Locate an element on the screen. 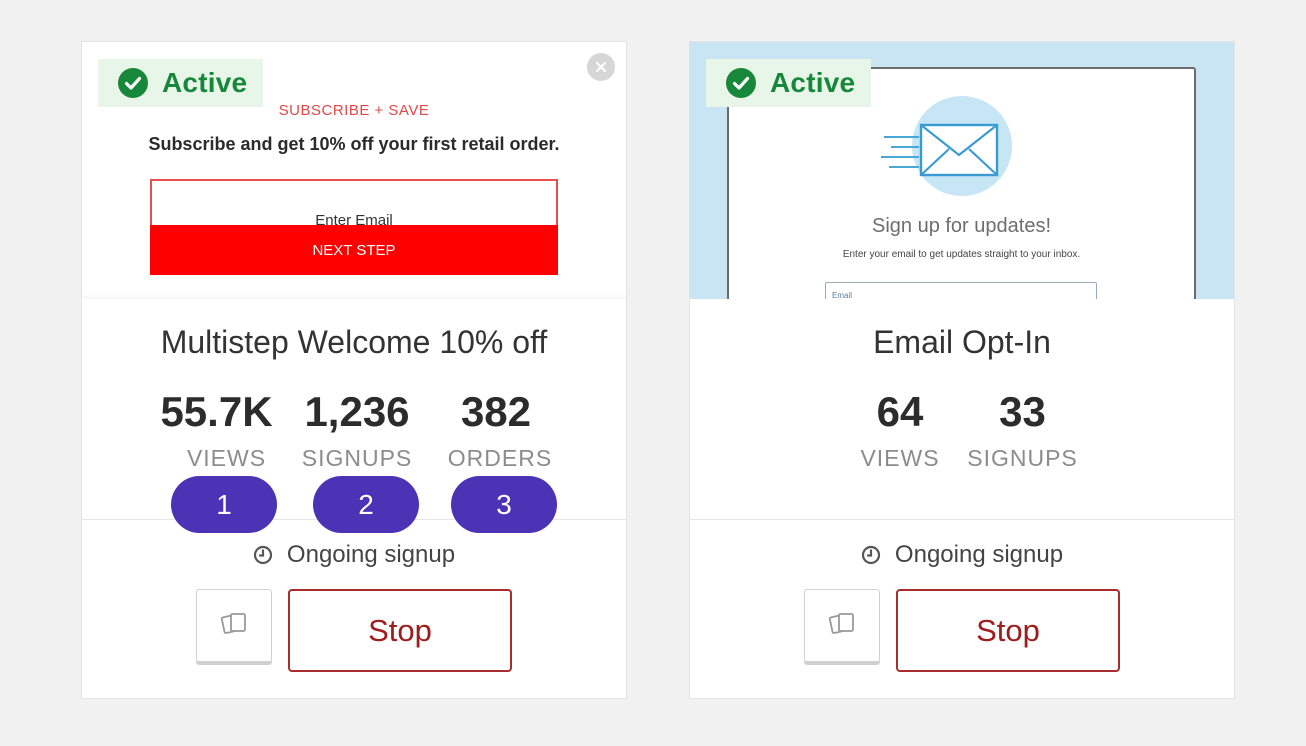  step-badge-2: 2 is located at coordinates (366, 504).